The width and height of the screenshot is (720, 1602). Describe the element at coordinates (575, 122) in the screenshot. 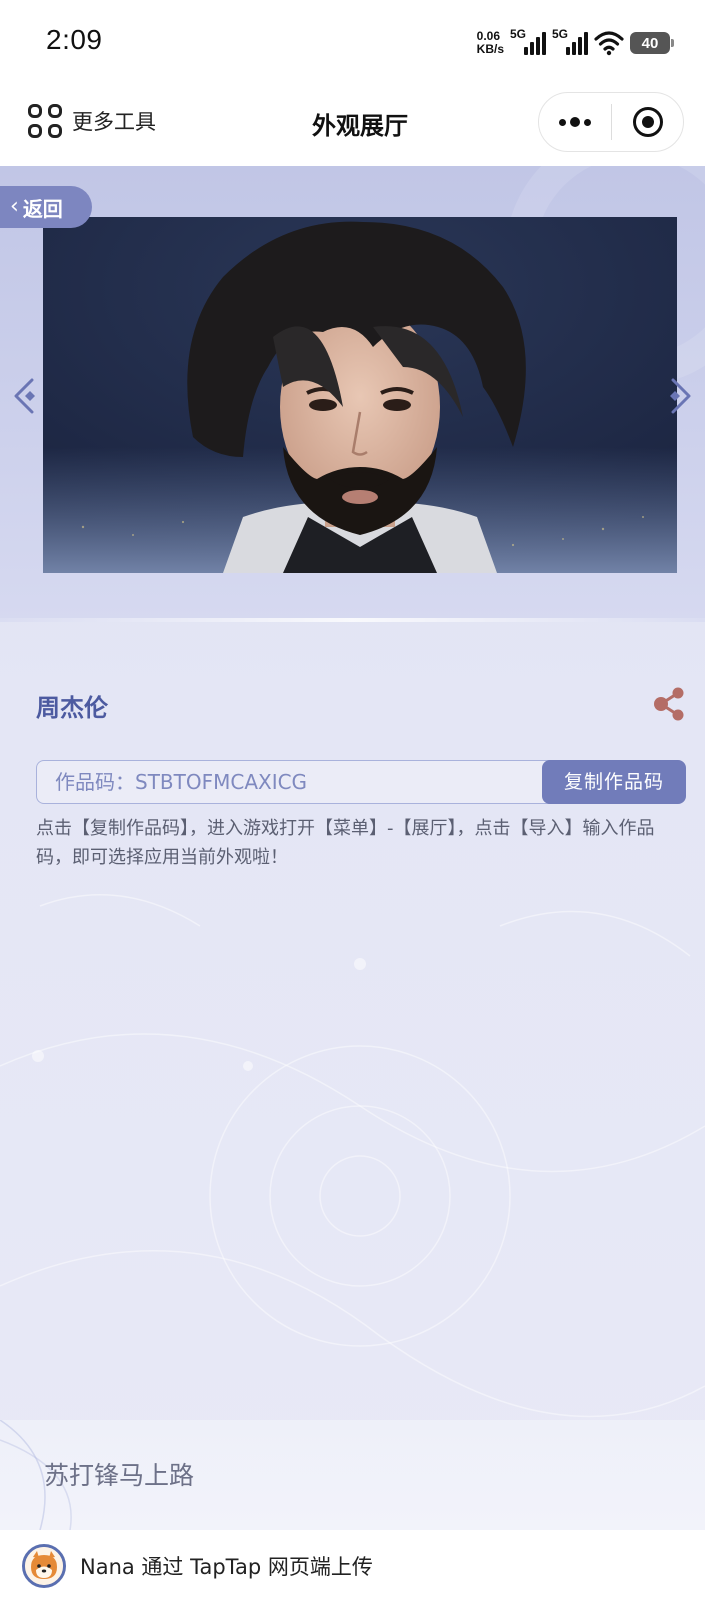

I see `more-options-button` at that location.